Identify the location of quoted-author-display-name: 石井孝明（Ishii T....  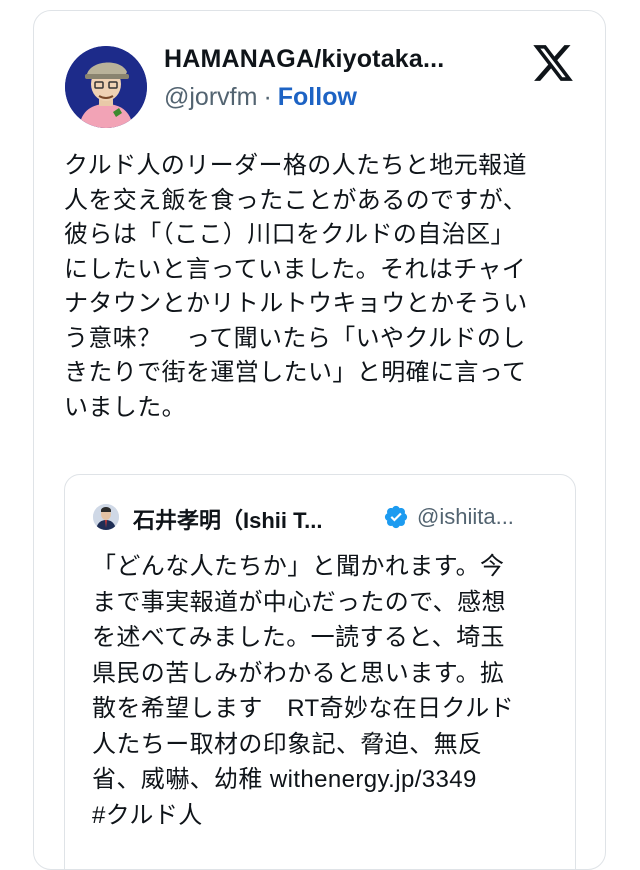
(227, 519).